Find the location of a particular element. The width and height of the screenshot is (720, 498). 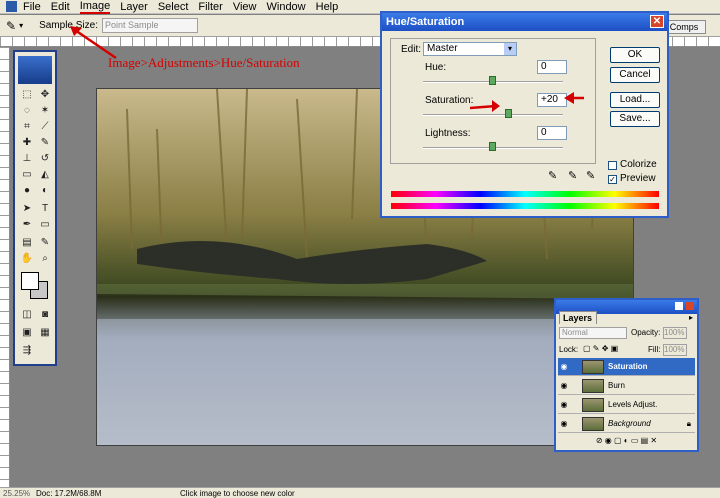

saturation-label: Saturation: is located at coordinates (449, 100).